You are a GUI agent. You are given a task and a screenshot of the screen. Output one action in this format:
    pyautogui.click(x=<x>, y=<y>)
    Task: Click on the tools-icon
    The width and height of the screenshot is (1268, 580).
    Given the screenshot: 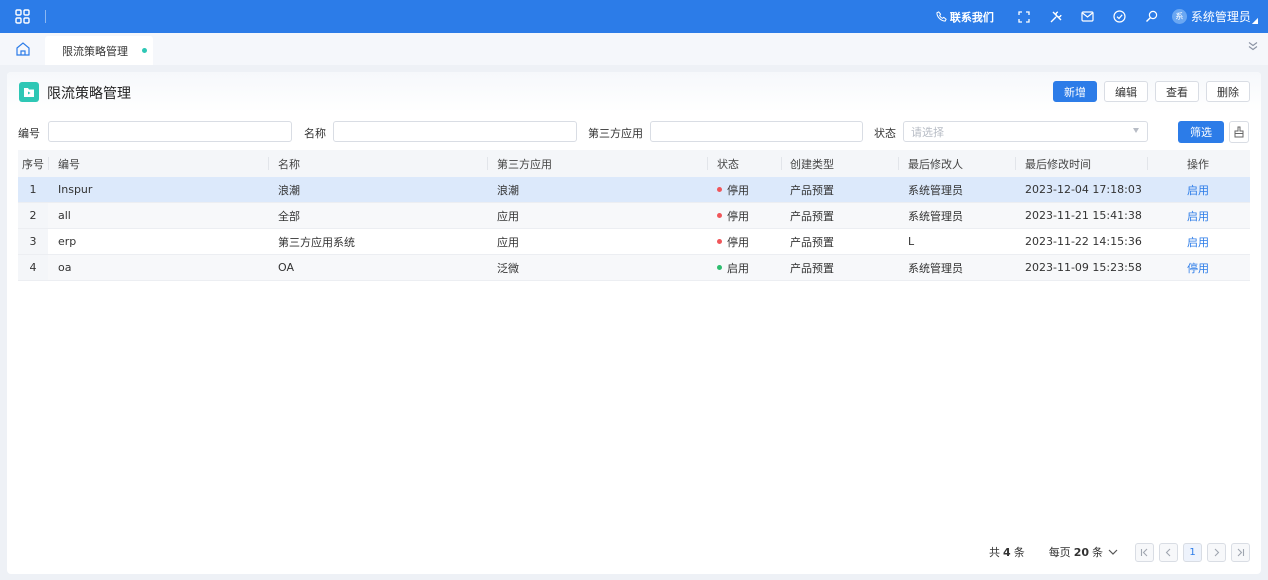 What is the action you would take?
    pyautogui.click(x=1056, y=16)
    